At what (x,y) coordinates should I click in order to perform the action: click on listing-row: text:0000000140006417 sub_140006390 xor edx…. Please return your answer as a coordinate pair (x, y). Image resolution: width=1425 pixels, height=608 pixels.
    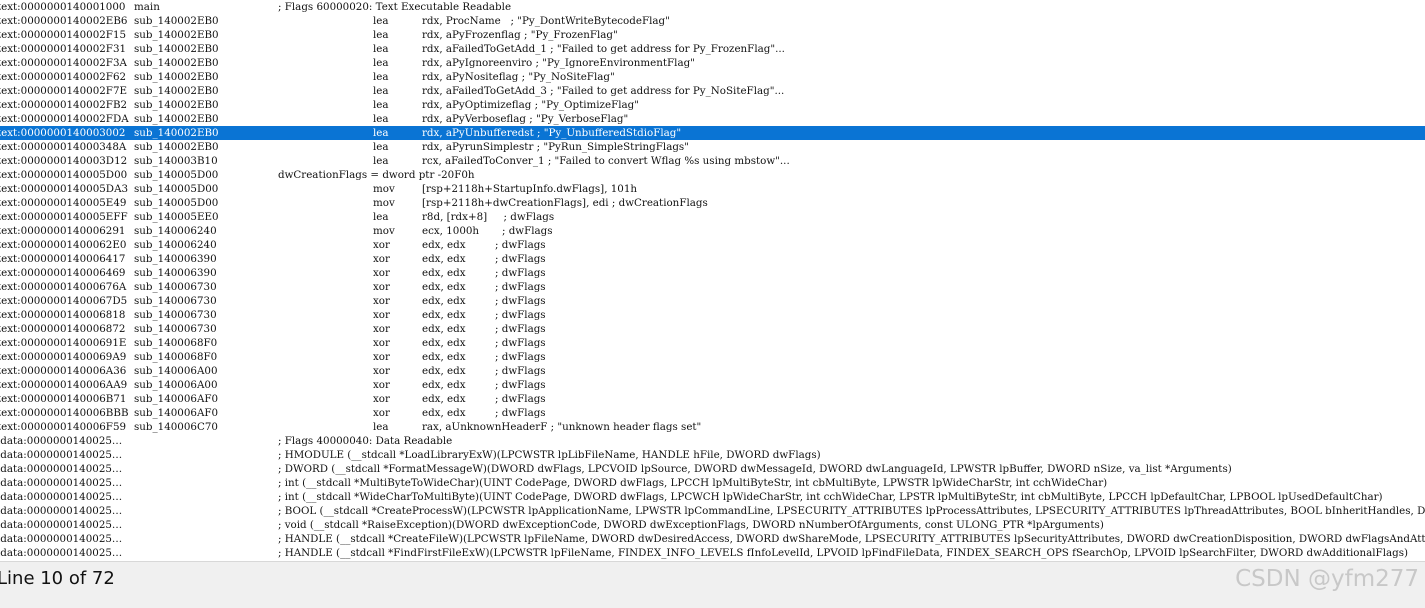
    Looking at the image, I should click on (712, 259).